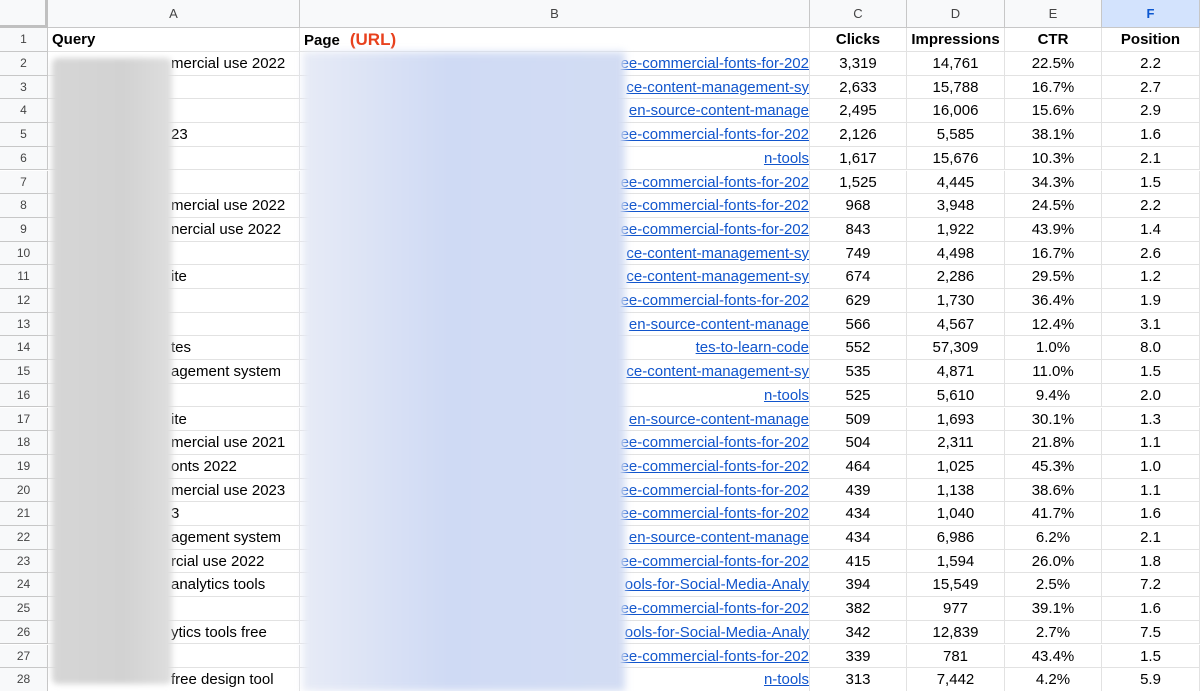 This screenshot has width=1200, height=691. Describe the element at coordinates (858, 443) in the screenshot. I see `clicks-cell: 504` at that location.